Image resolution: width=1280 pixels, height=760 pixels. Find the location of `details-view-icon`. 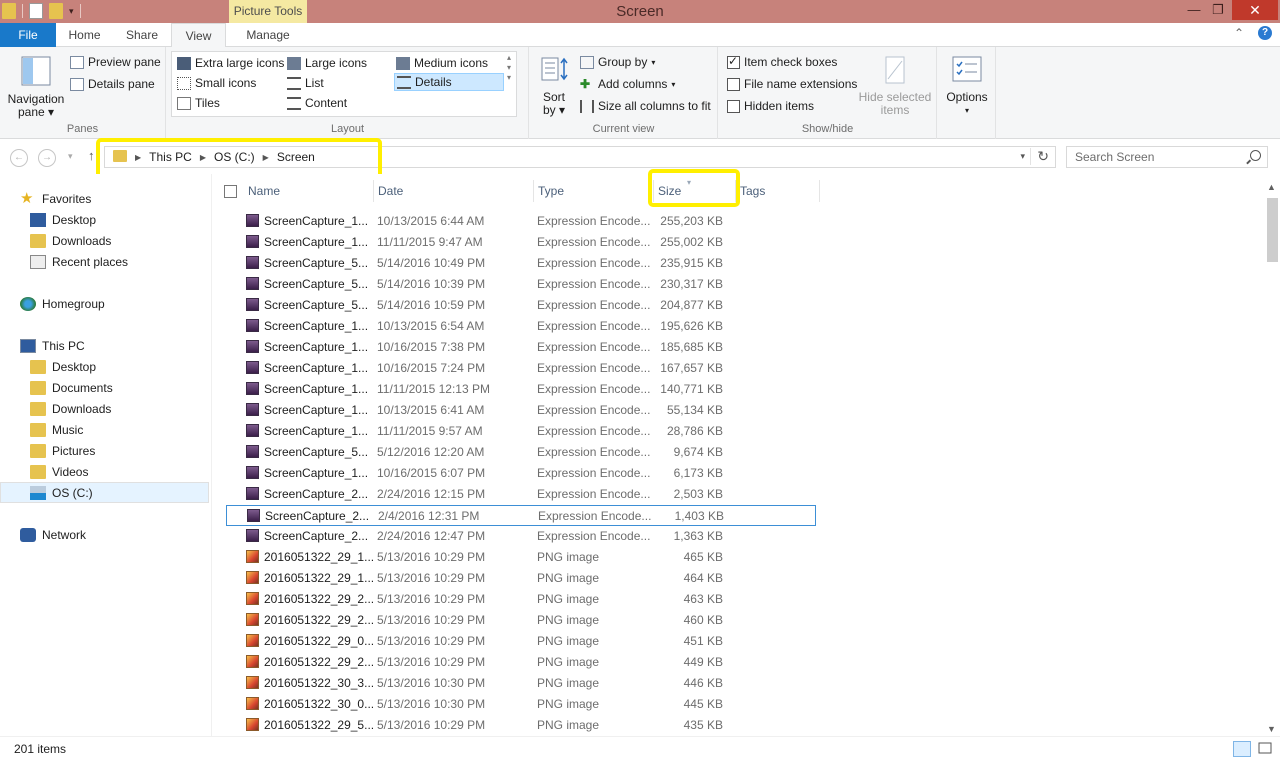

details-view-icon is located at coordinates (1242, 749).